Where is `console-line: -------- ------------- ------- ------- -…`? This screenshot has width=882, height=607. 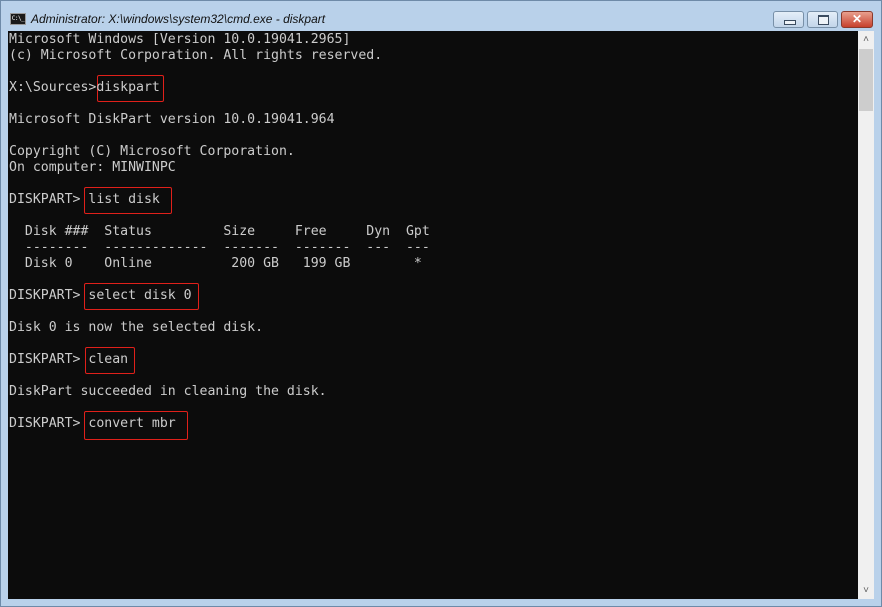 console-line: -------- ------------- ------- ------- -… is located at coordinates (219, 247).